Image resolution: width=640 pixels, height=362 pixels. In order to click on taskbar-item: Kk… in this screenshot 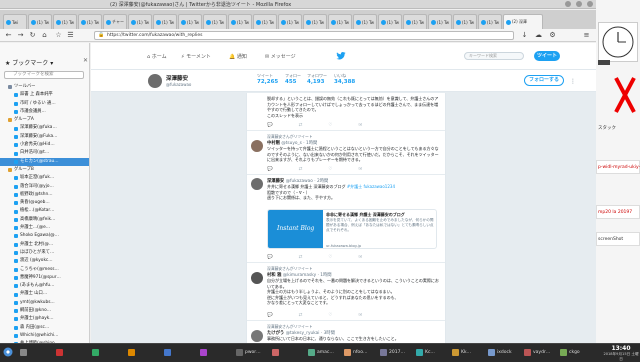, I will do `click(461, 352)`.